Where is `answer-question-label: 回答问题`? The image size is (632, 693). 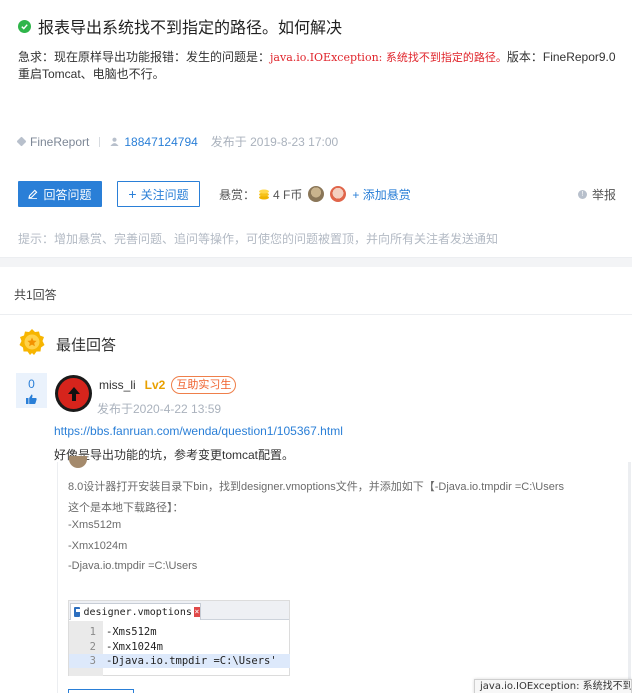 answer-question-label: 回答问题 is located at coordinates (67, 194).